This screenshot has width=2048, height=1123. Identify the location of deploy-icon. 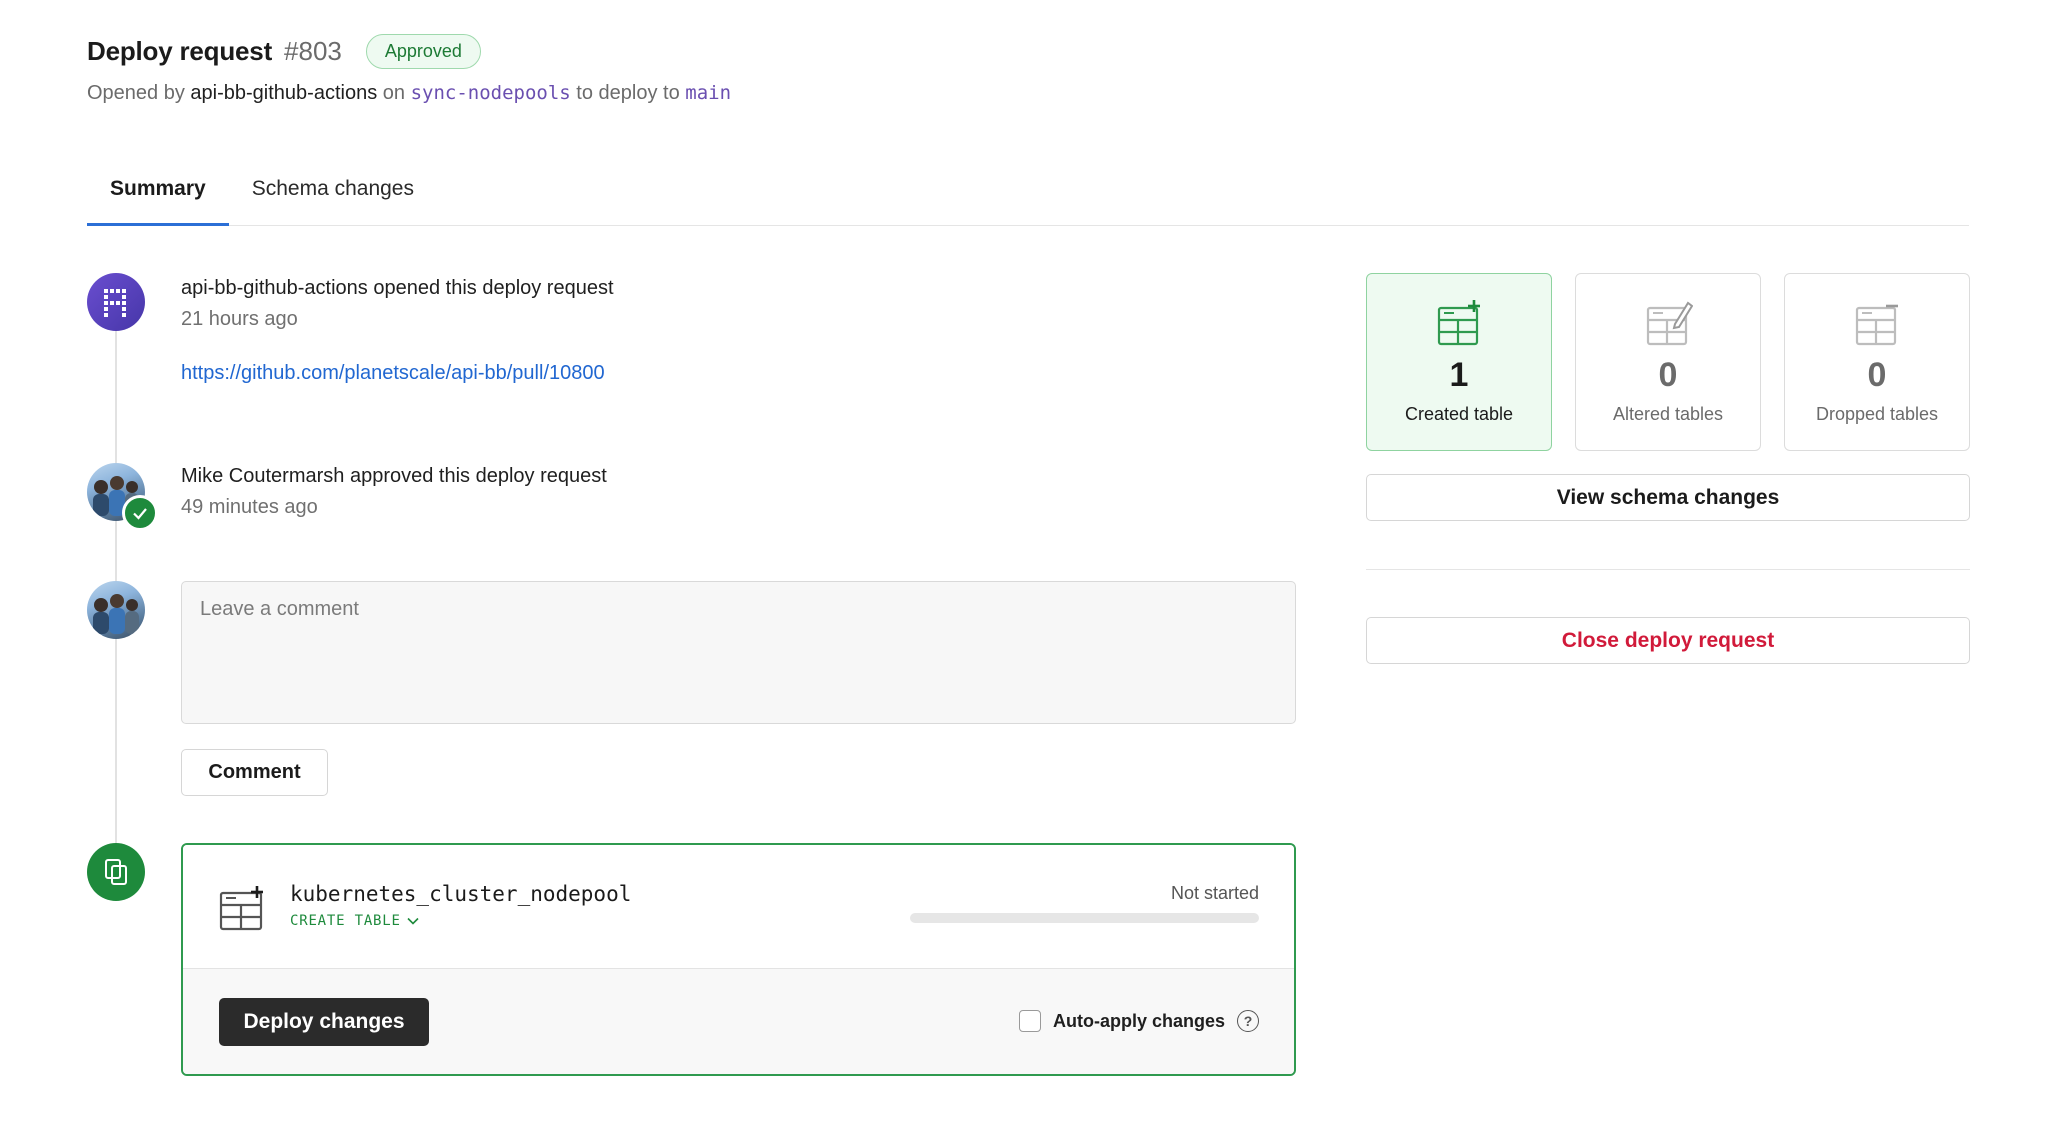
(116, 872).